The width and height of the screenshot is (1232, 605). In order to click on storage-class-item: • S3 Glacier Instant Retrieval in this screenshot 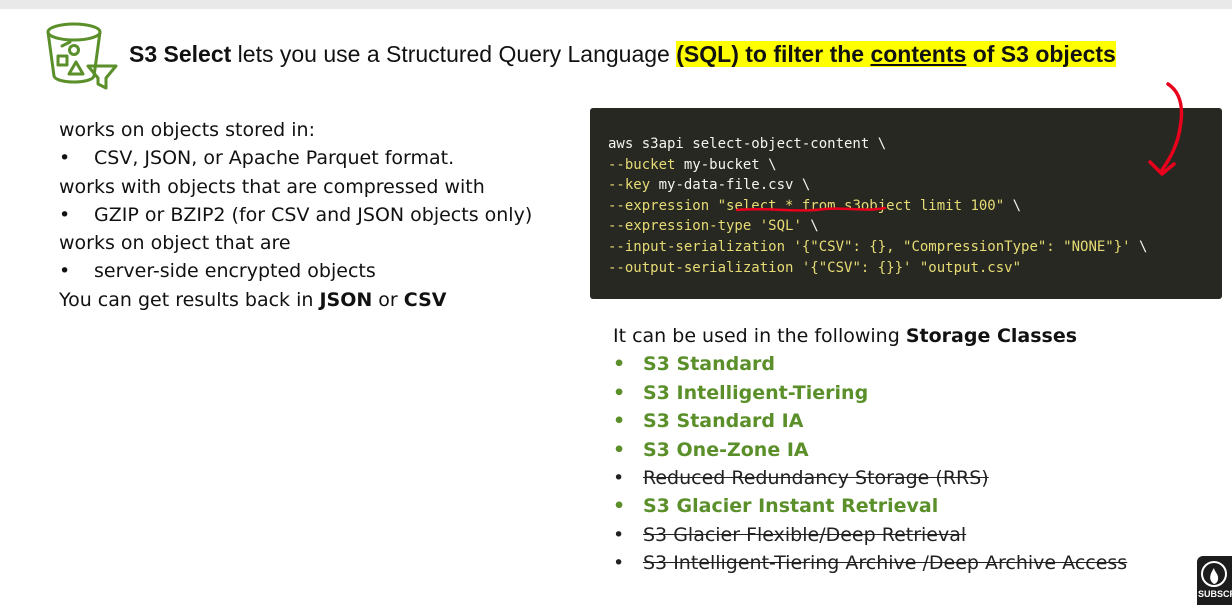, I will do `click(913, 506)`.